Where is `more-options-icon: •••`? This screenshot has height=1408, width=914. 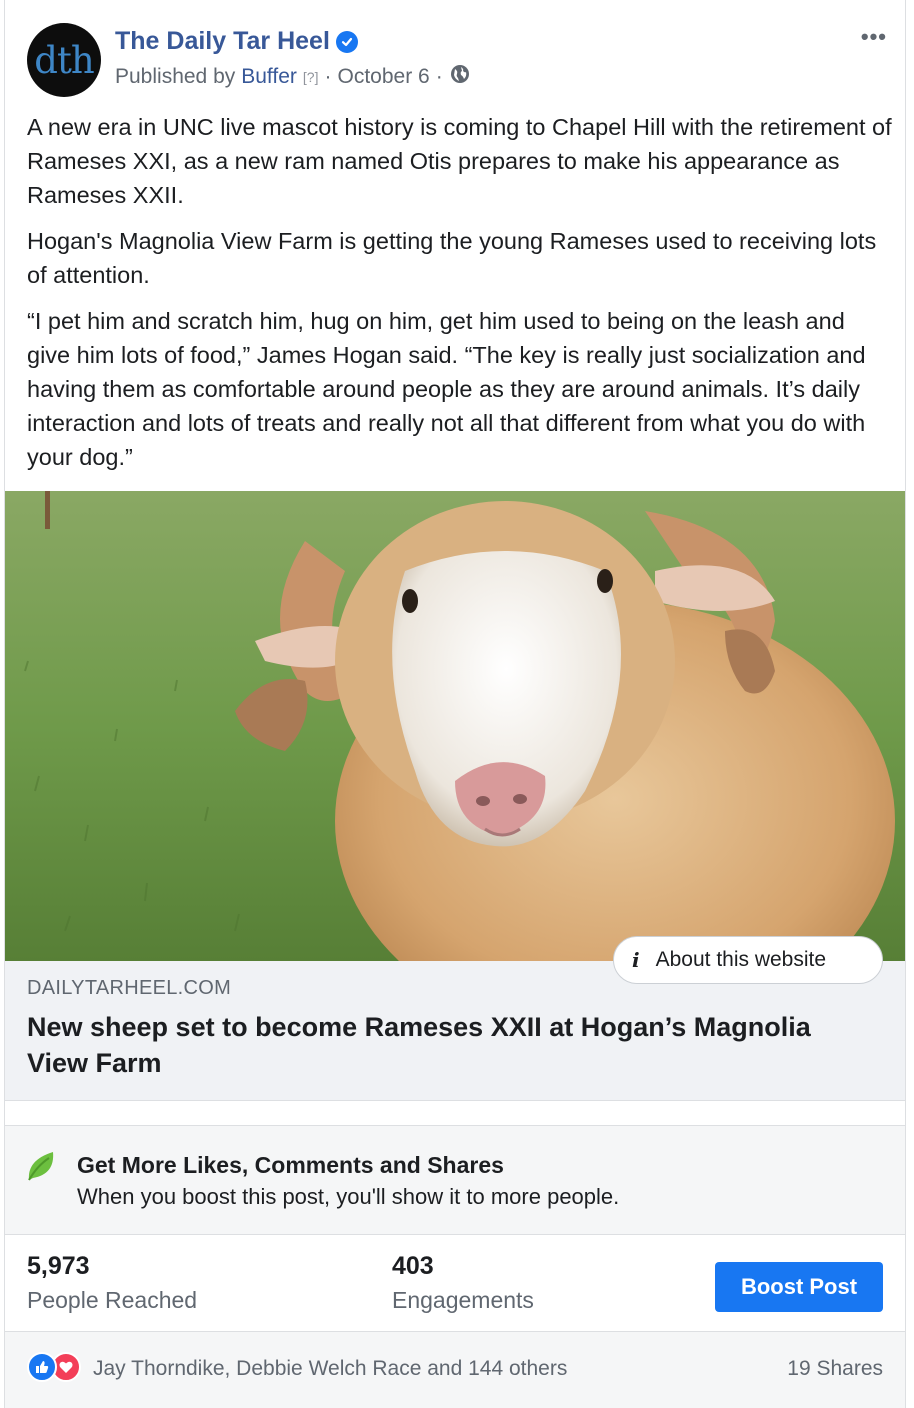
more-options-icon: ••• is located at coordinates (874, 37).